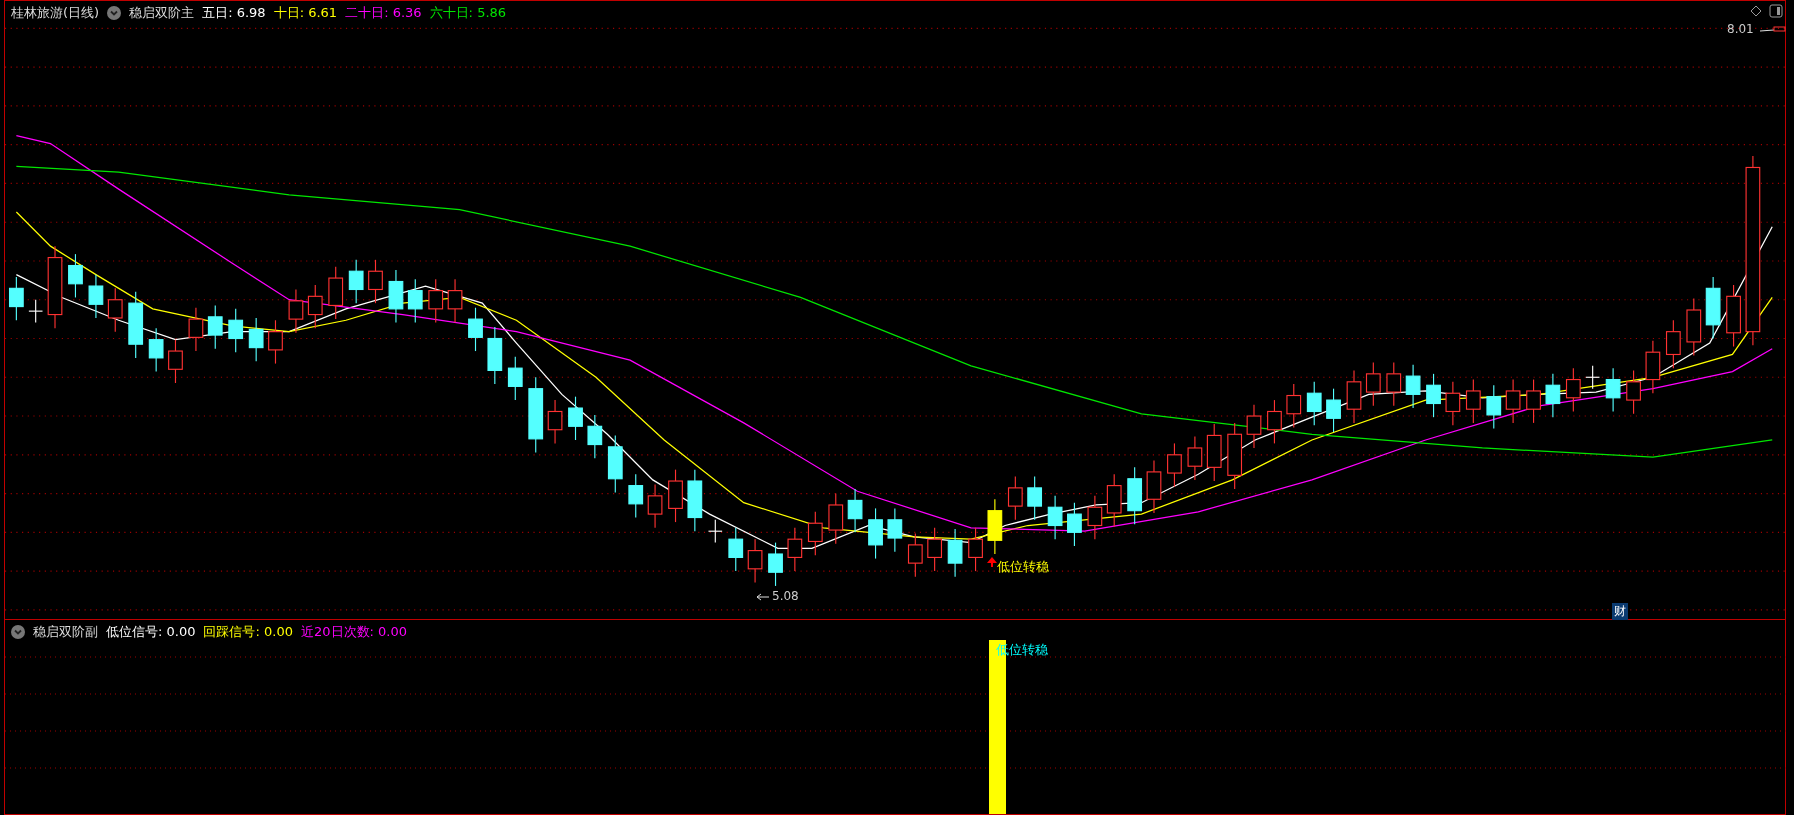  I want to click on signal-reading: 回踩信号: 0.00, so click(248, 632).